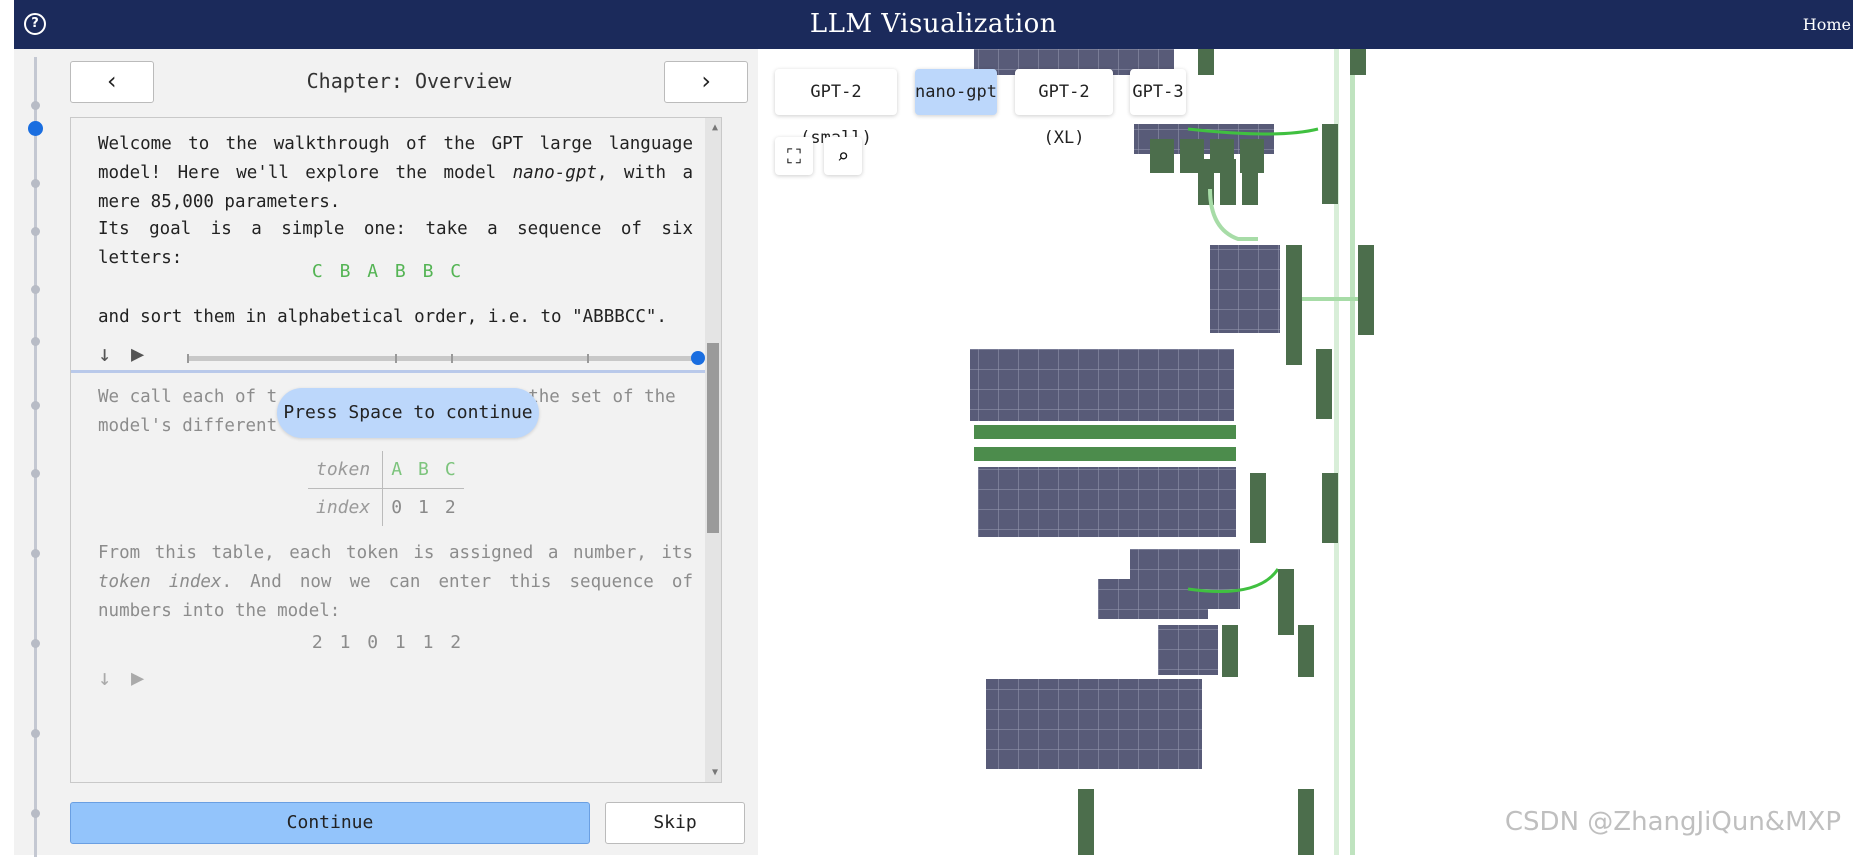 This screenshot has width=1853, height=857. What do you see at coordinates (715, 127) in the screenshot?
I see `scroll-up-icon: ▲` at bounding box center [715, 127].